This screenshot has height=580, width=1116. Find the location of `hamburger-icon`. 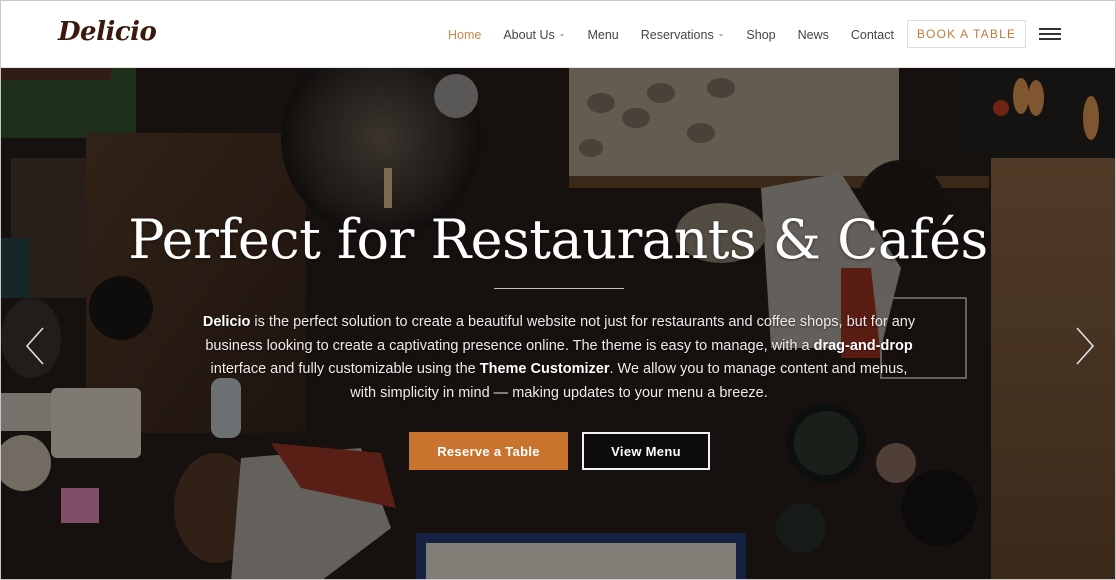

hamburger-icon is located at coordinates (1050, 34).